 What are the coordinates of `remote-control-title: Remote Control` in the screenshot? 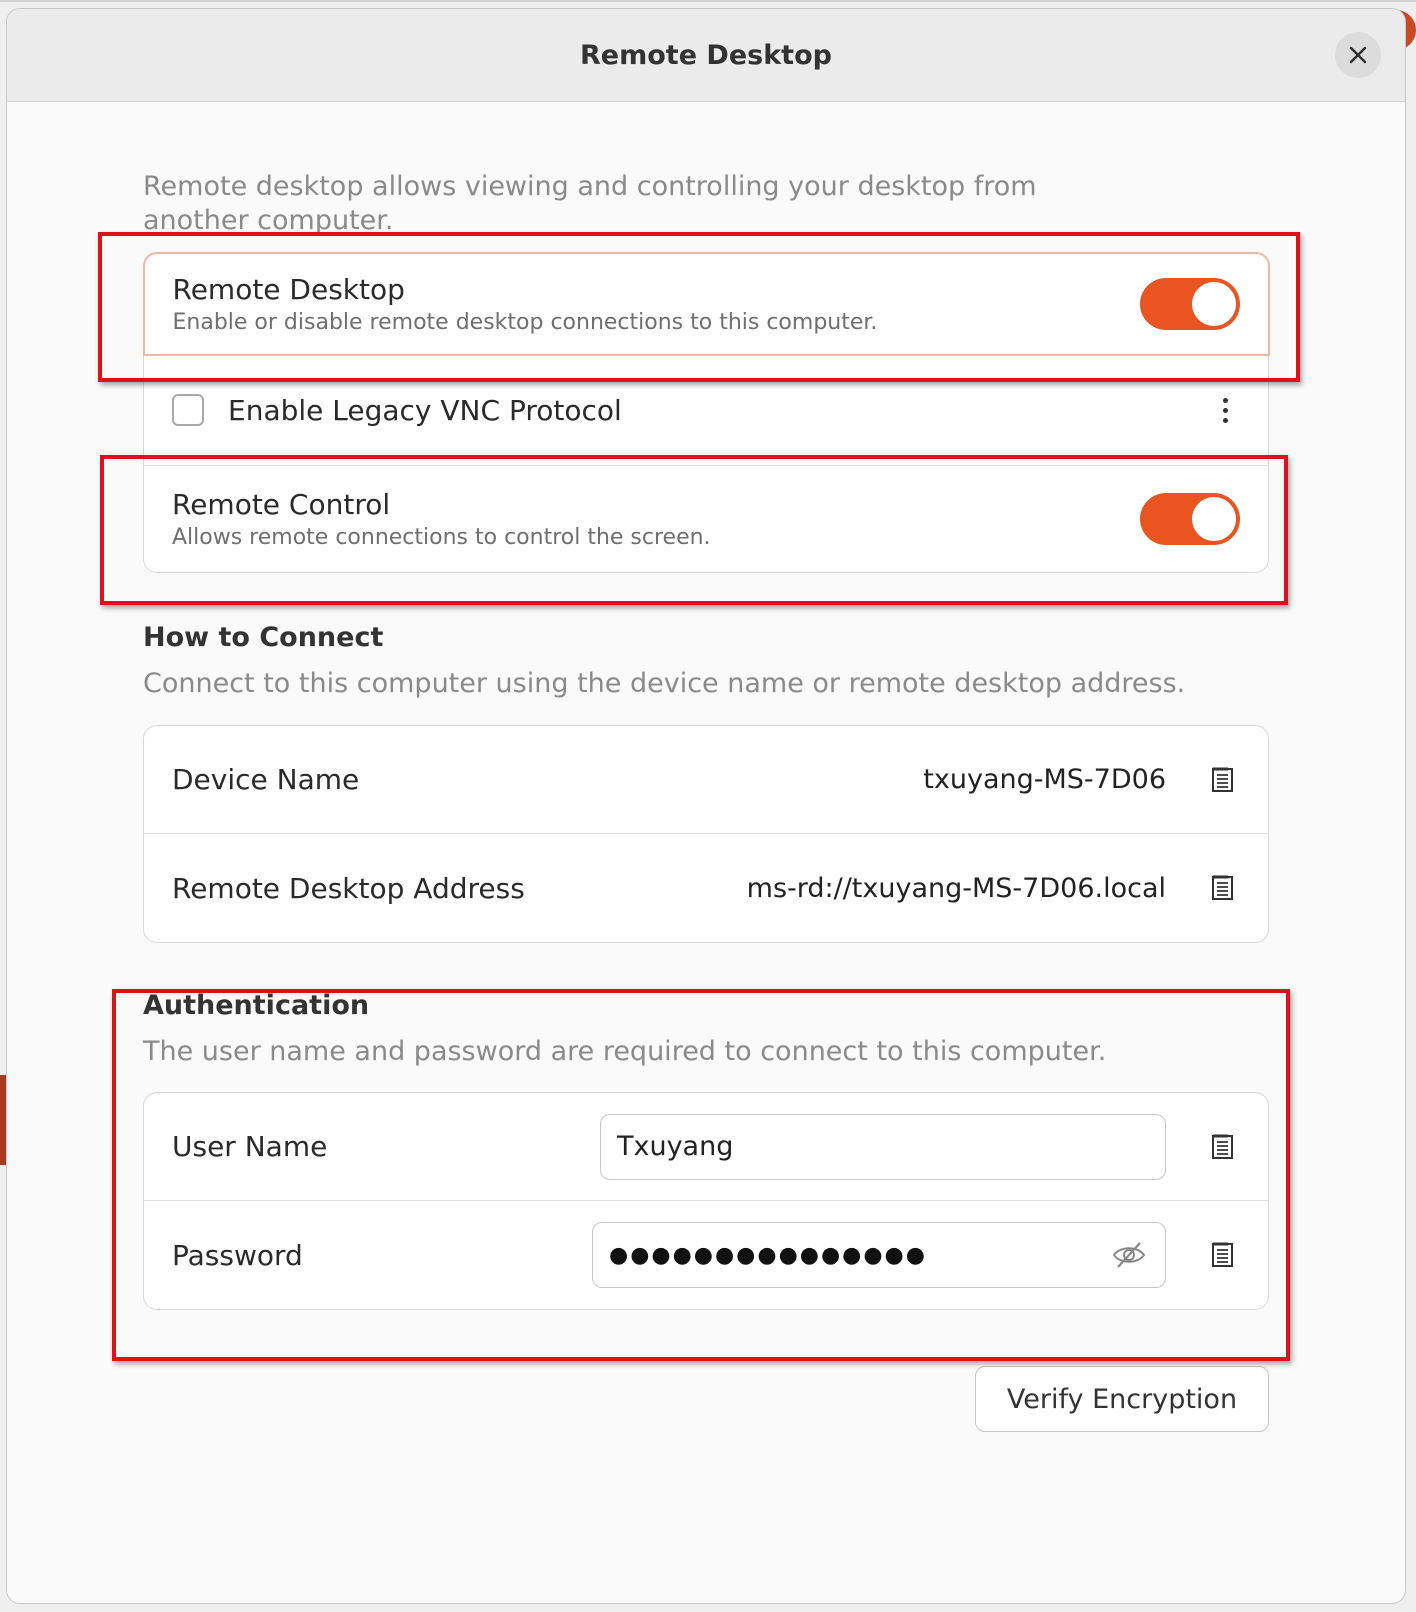 It's located at (281, 504).